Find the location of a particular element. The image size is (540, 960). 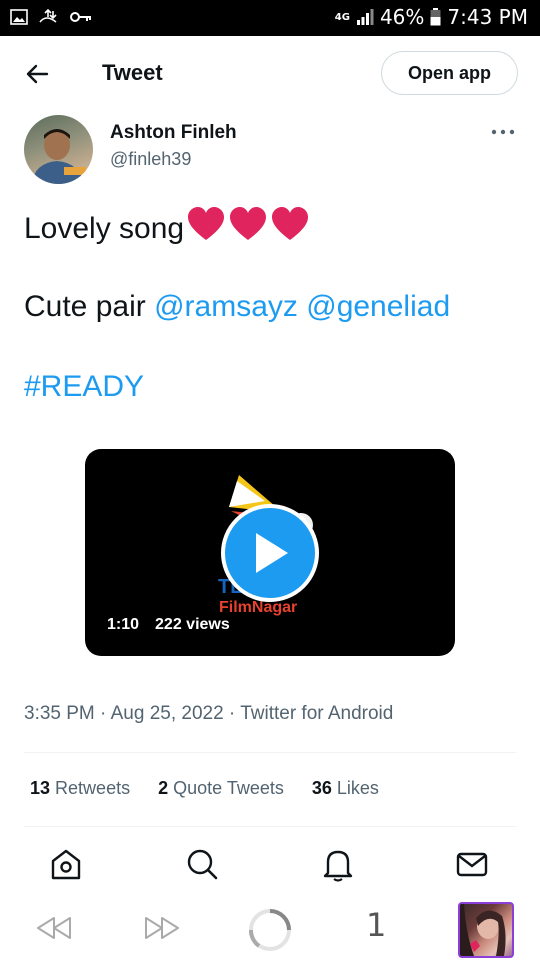

loading-spinner-icon is located at coordinates (270, 932).